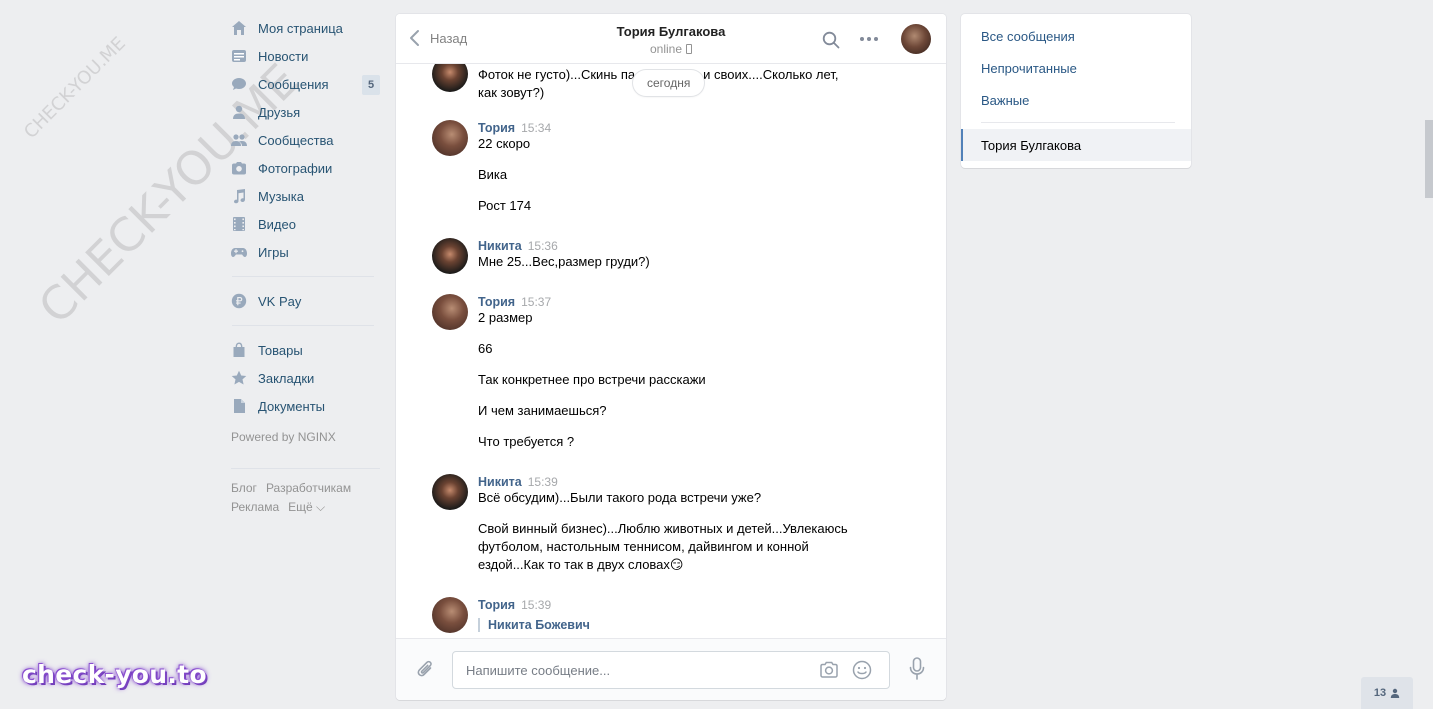 The image size is (1433, 709). What do you see at coordinates (505, 205) in the screenshot?
I see `message-text: Рост 174` at bounding box center [505, 205].